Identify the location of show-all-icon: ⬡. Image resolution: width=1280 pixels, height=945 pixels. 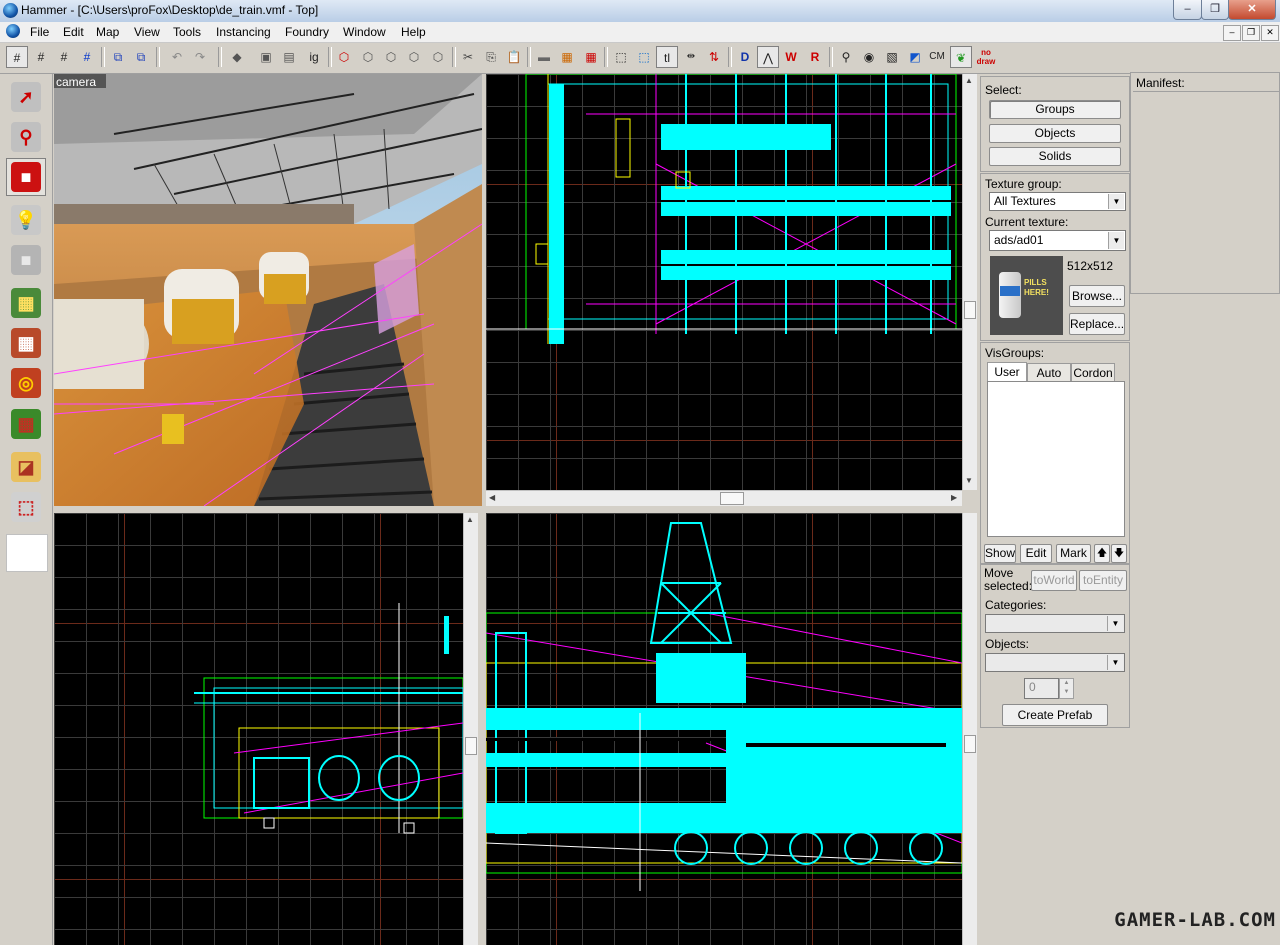
(391, 57).